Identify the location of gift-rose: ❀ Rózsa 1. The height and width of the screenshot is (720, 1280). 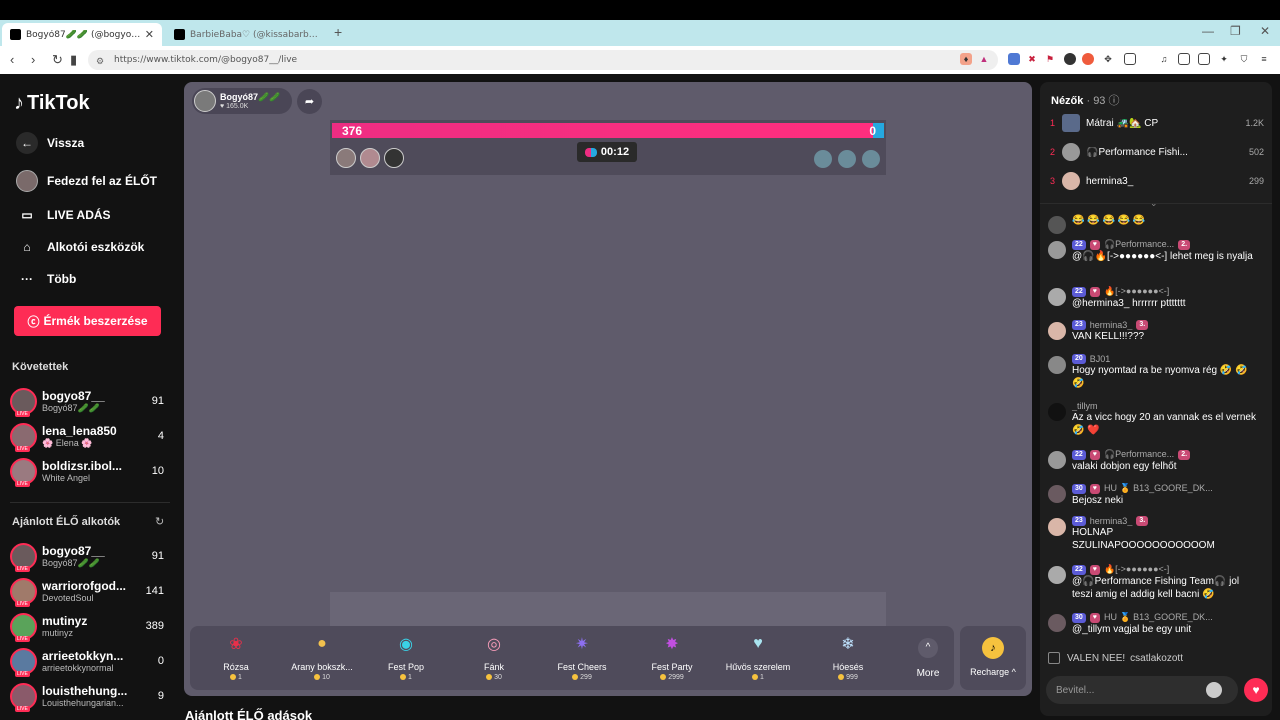
(236, 660).